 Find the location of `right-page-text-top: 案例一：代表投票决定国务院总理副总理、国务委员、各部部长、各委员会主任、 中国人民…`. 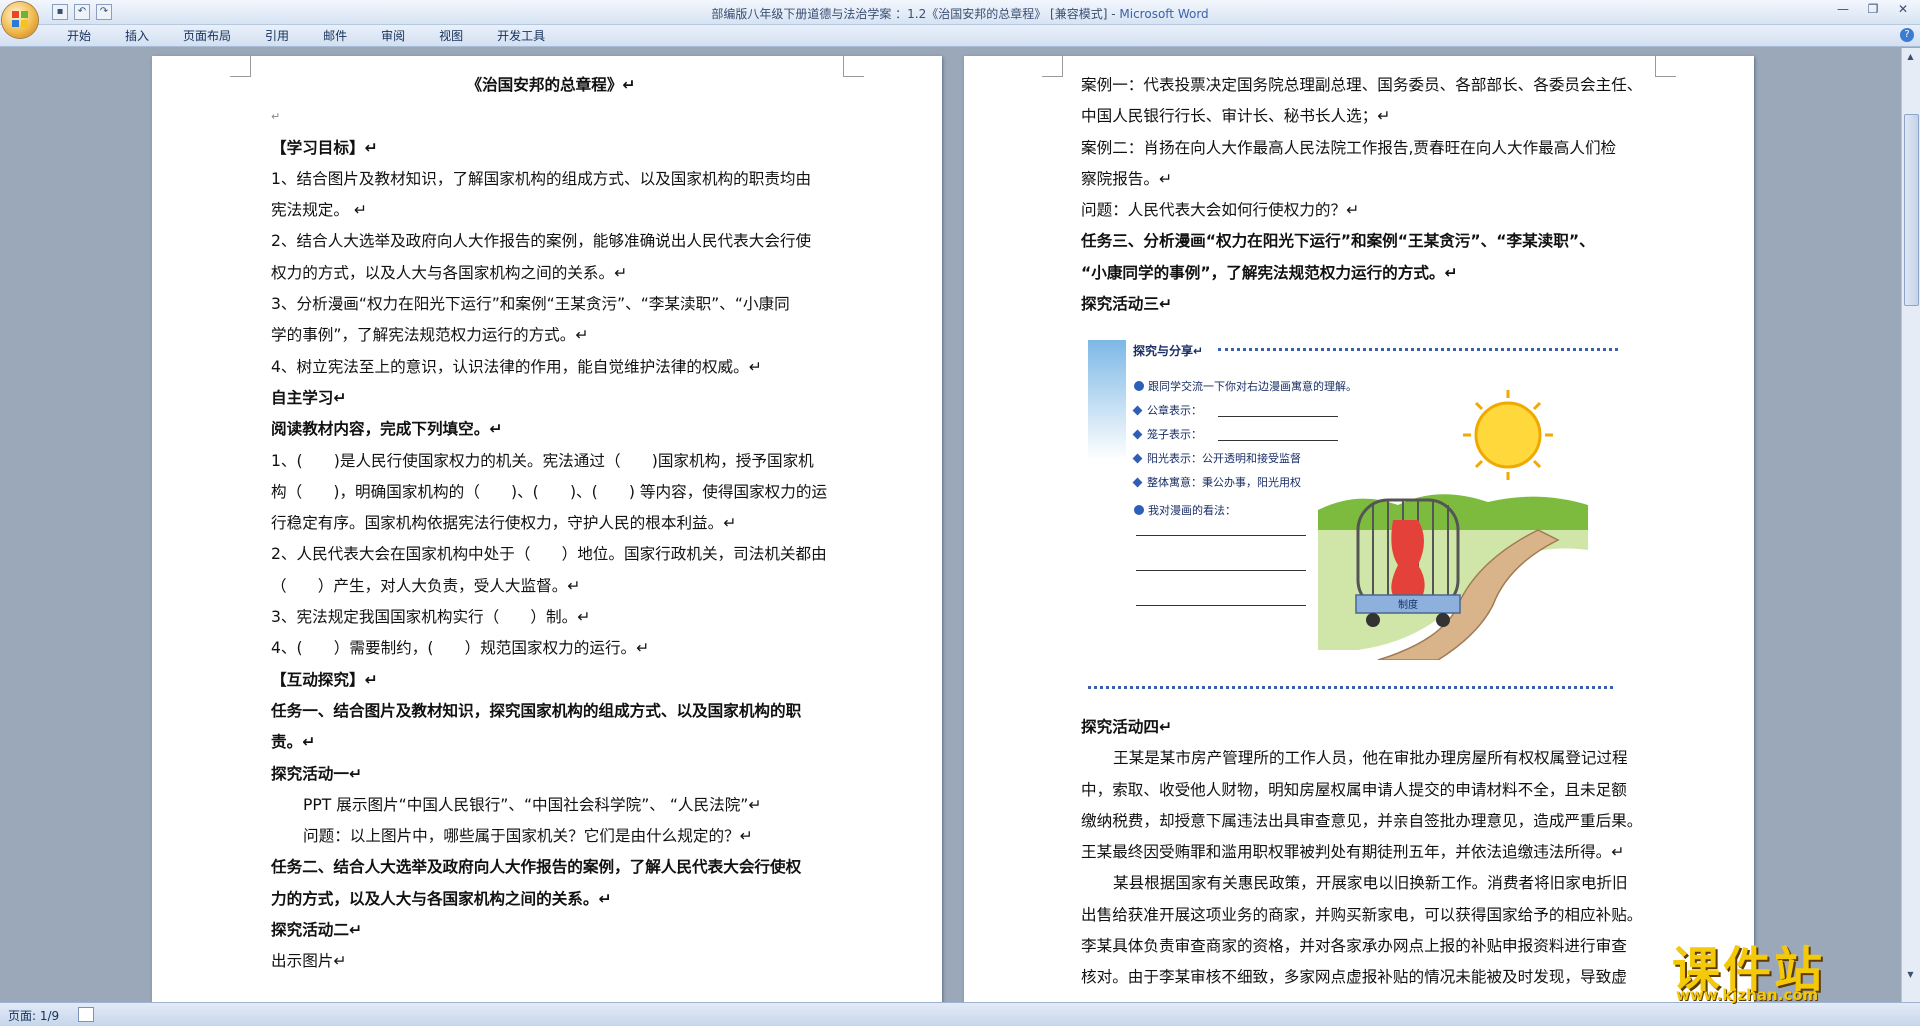

right-page-text-top: 案例一：代表投票决定国务院总理副总理、国务委员、各部部长、各委员会主任、 中国人民… is located at coordinates (1362, 195).